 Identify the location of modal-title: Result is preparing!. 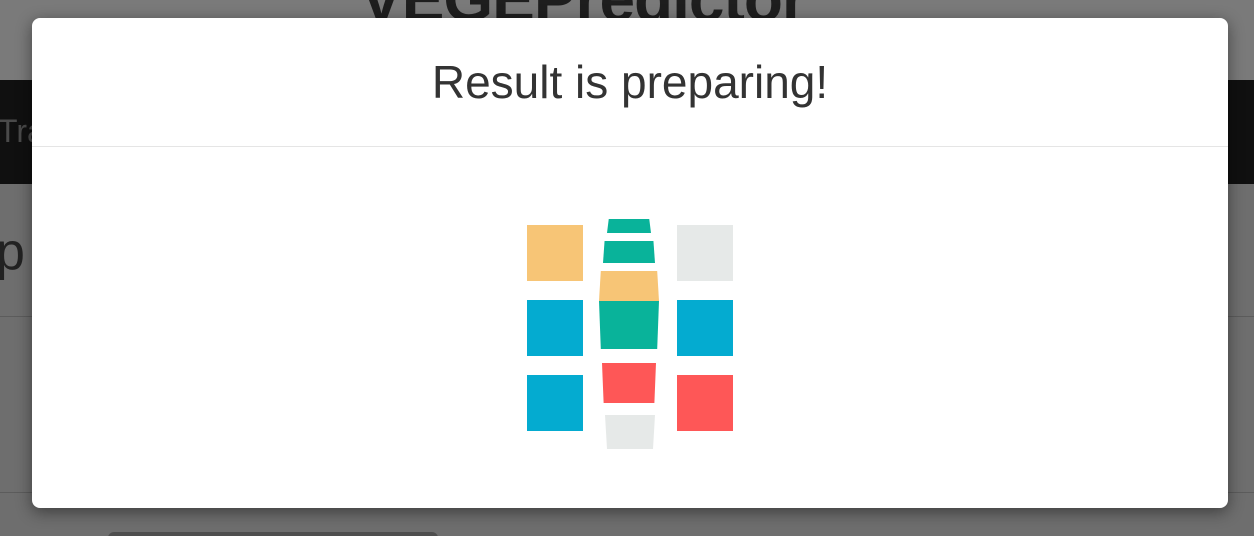
(630, 82).